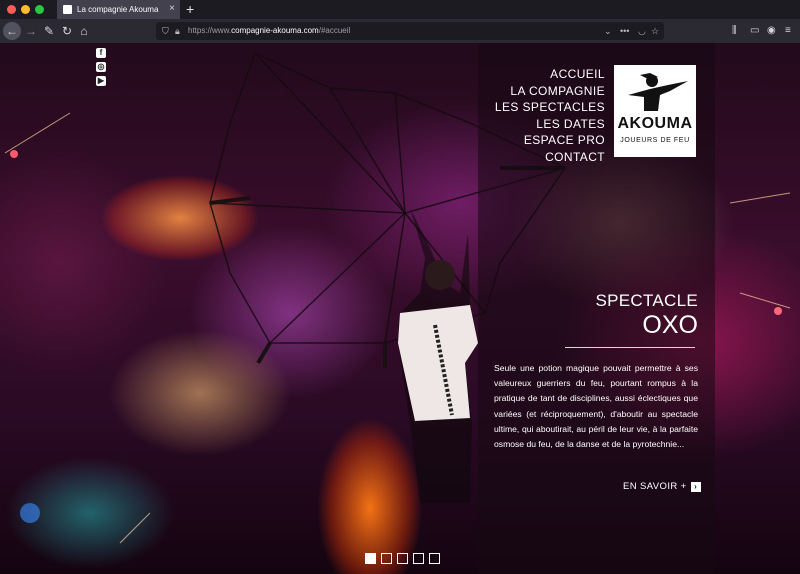 The height and width of the screenshot is (574, 800). I want to click on en-savoir-plus-link: EN SAVOIR + ›, so click(662, 486).